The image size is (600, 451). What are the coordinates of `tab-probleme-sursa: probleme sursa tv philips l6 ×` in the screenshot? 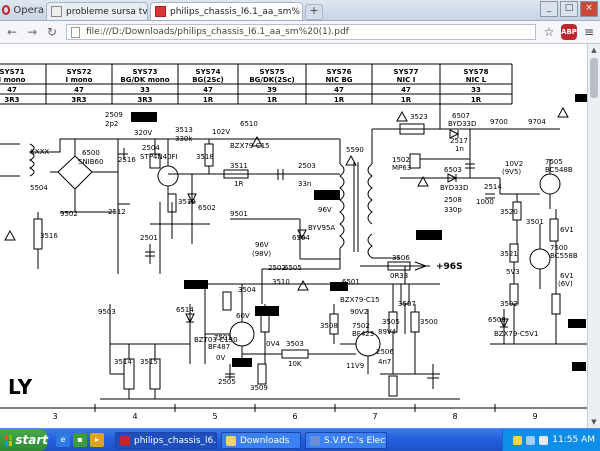 It's located at (97, 11).